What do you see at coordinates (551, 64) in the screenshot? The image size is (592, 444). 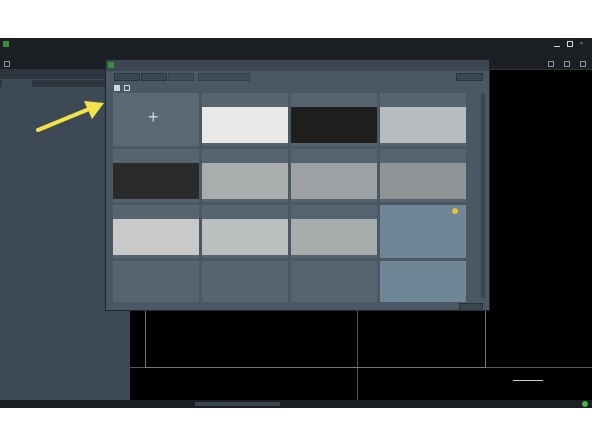 I see `camera-icon` at bounding box center [551, 64].